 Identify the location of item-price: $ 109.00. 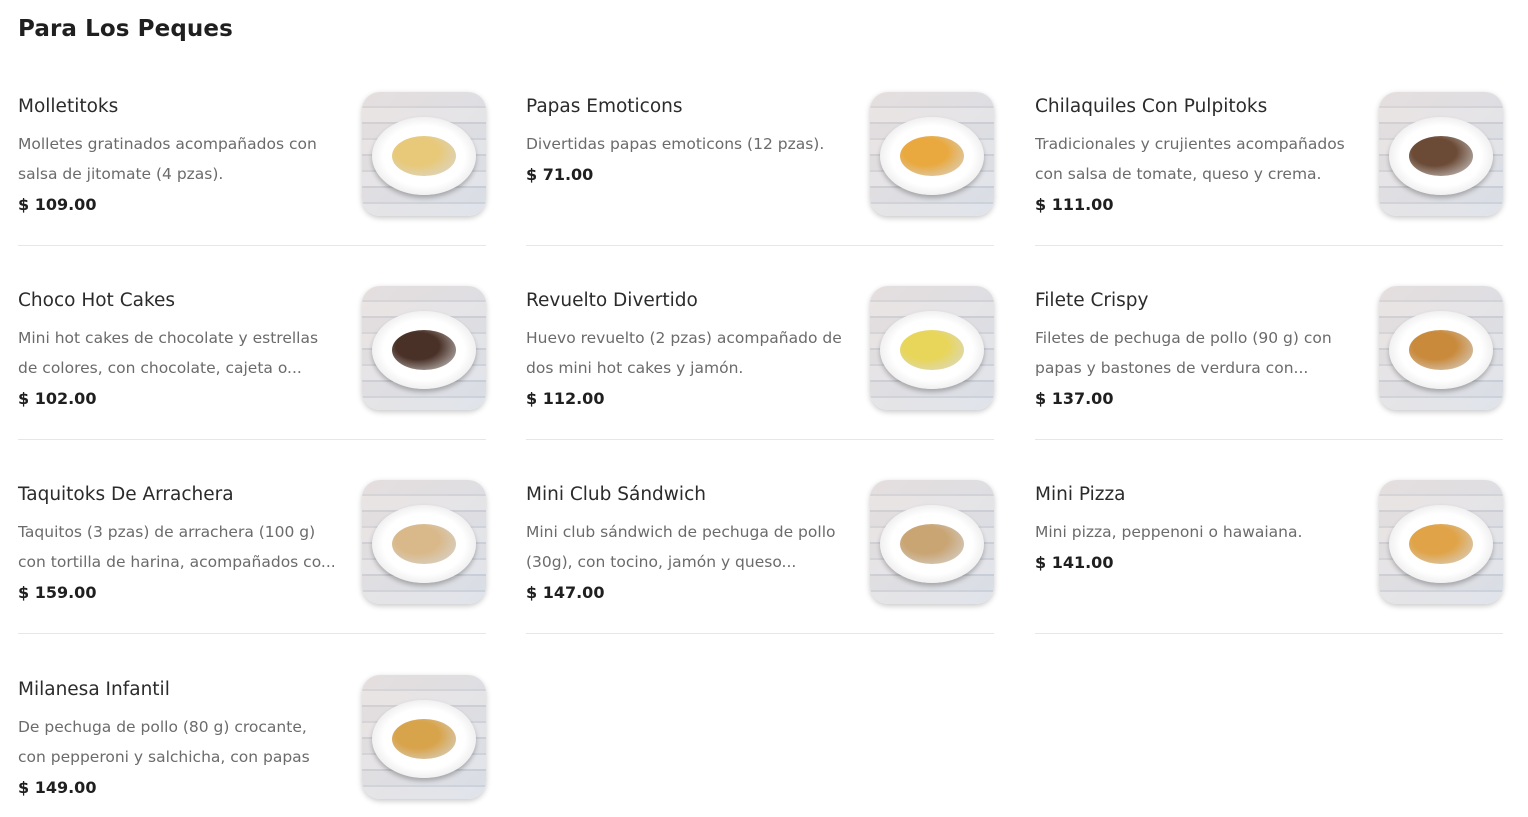
(57, 204).